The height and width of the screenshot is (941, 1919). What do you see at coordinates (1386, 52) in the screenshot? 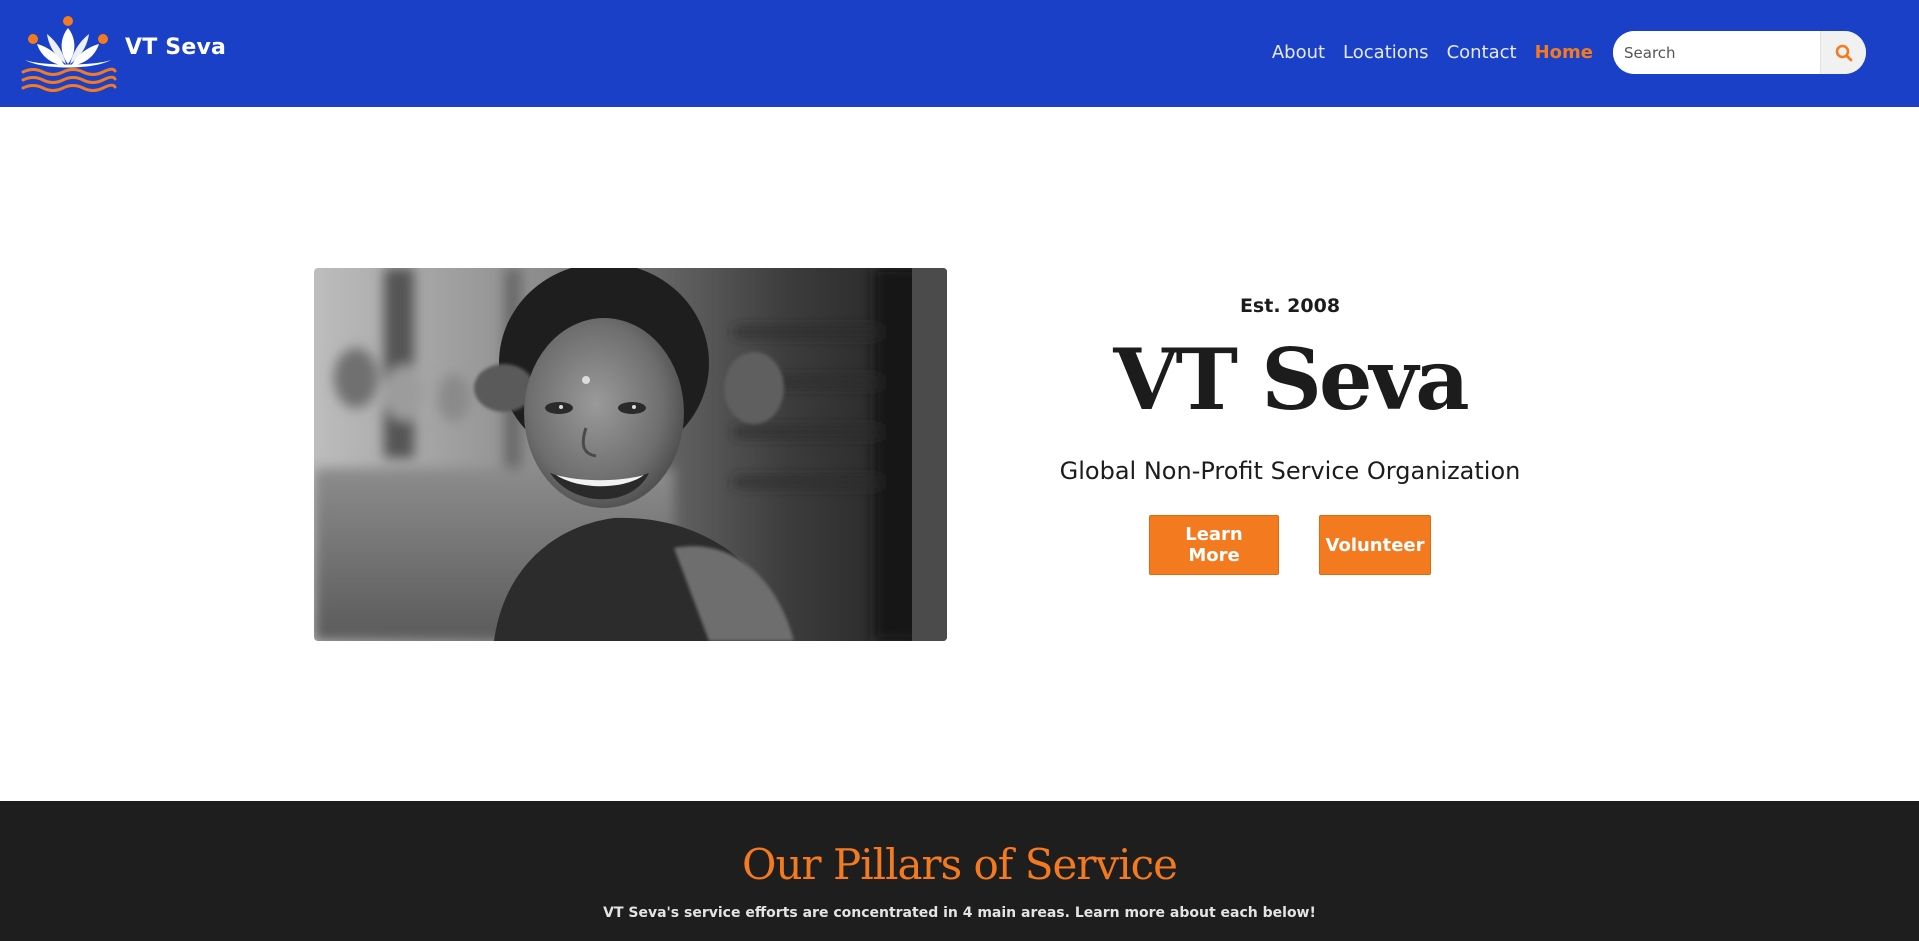
I see `nav-link-locations: Locations` at bounding box center [1386, 52].